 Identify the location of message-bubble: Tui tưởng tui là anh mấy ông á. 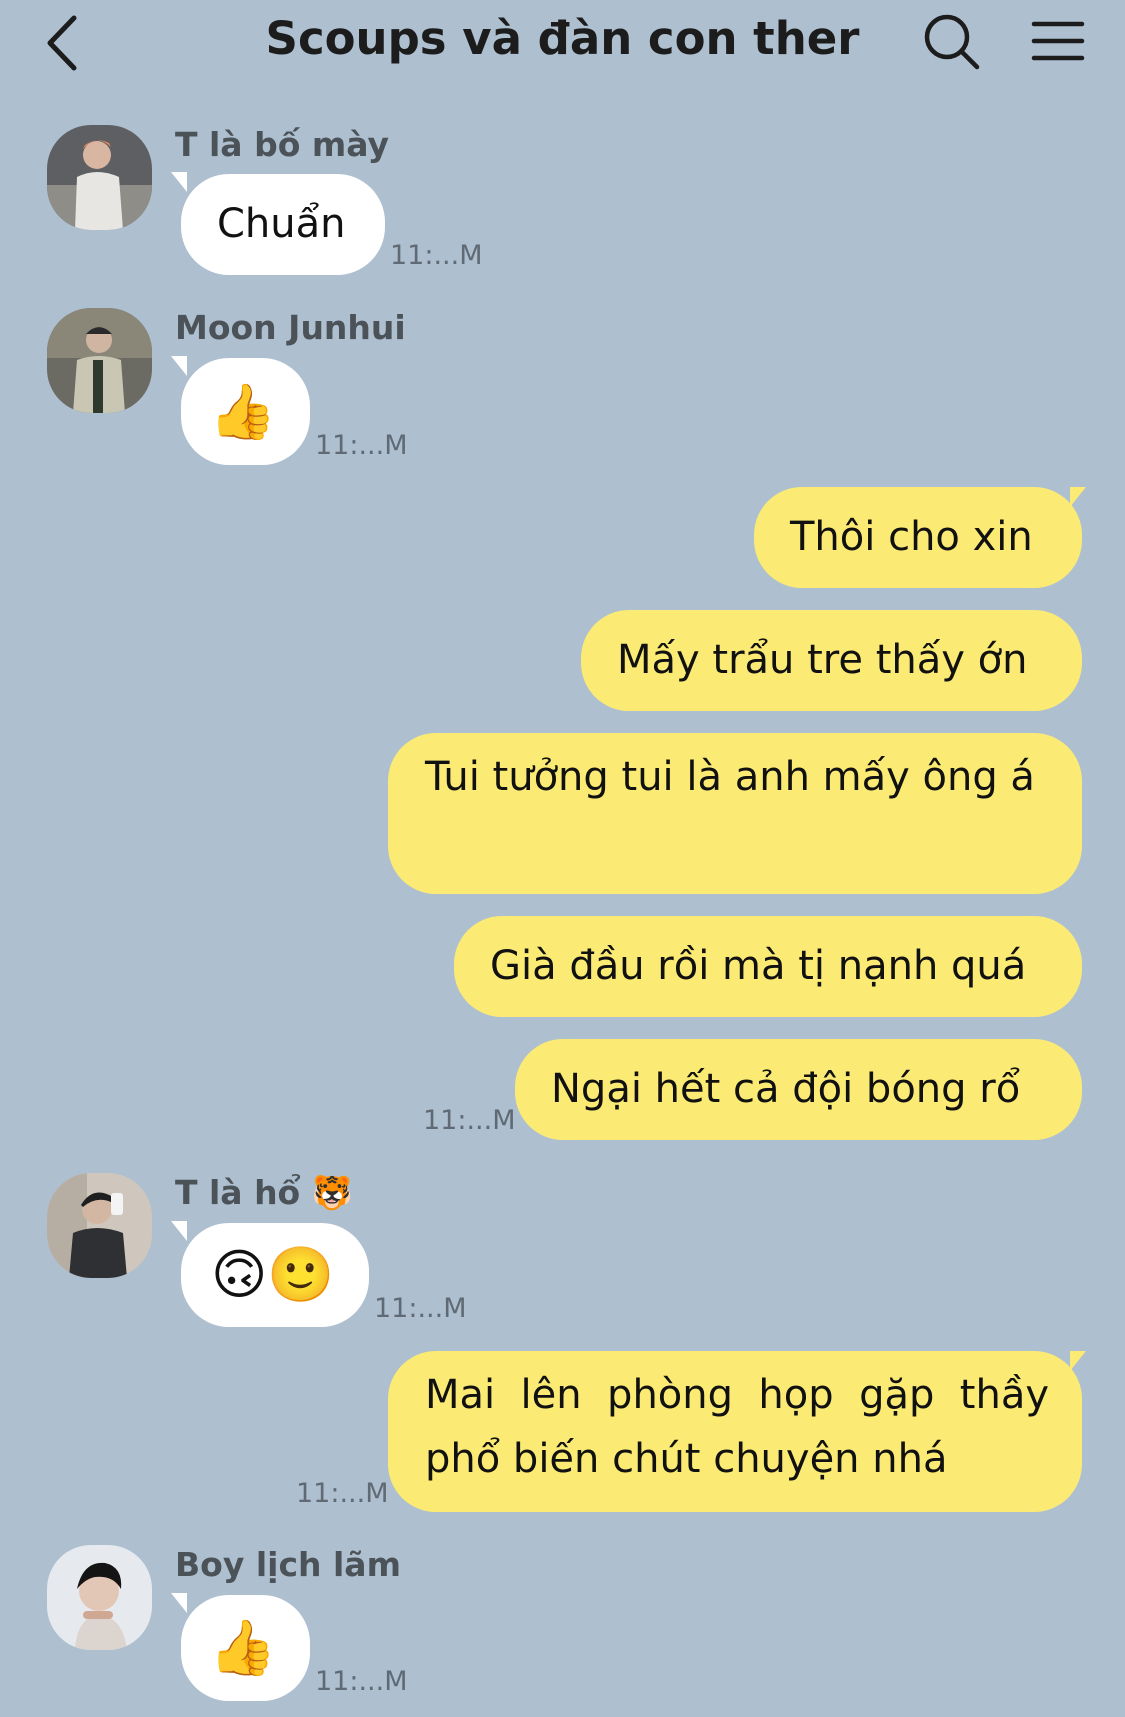
(735, 813).